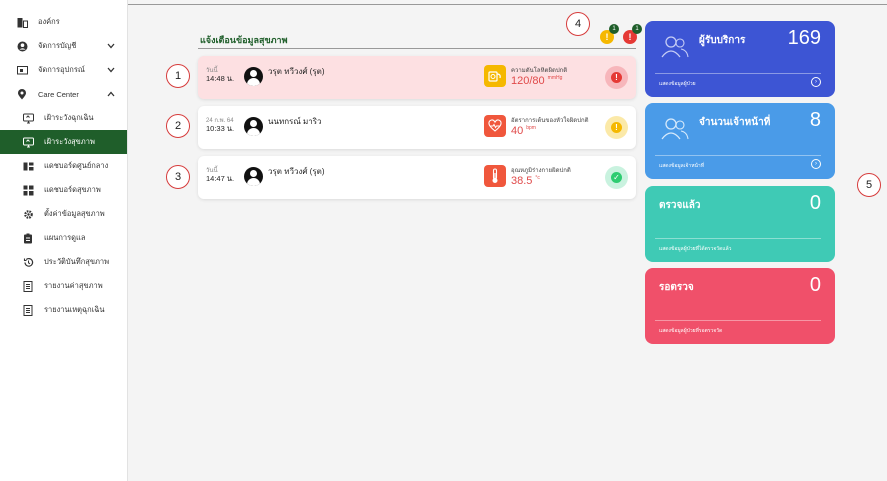  I want to click on tile-footer-link: แสดงข้อมูลเจ้าหน้าที่, so click(681, 166).